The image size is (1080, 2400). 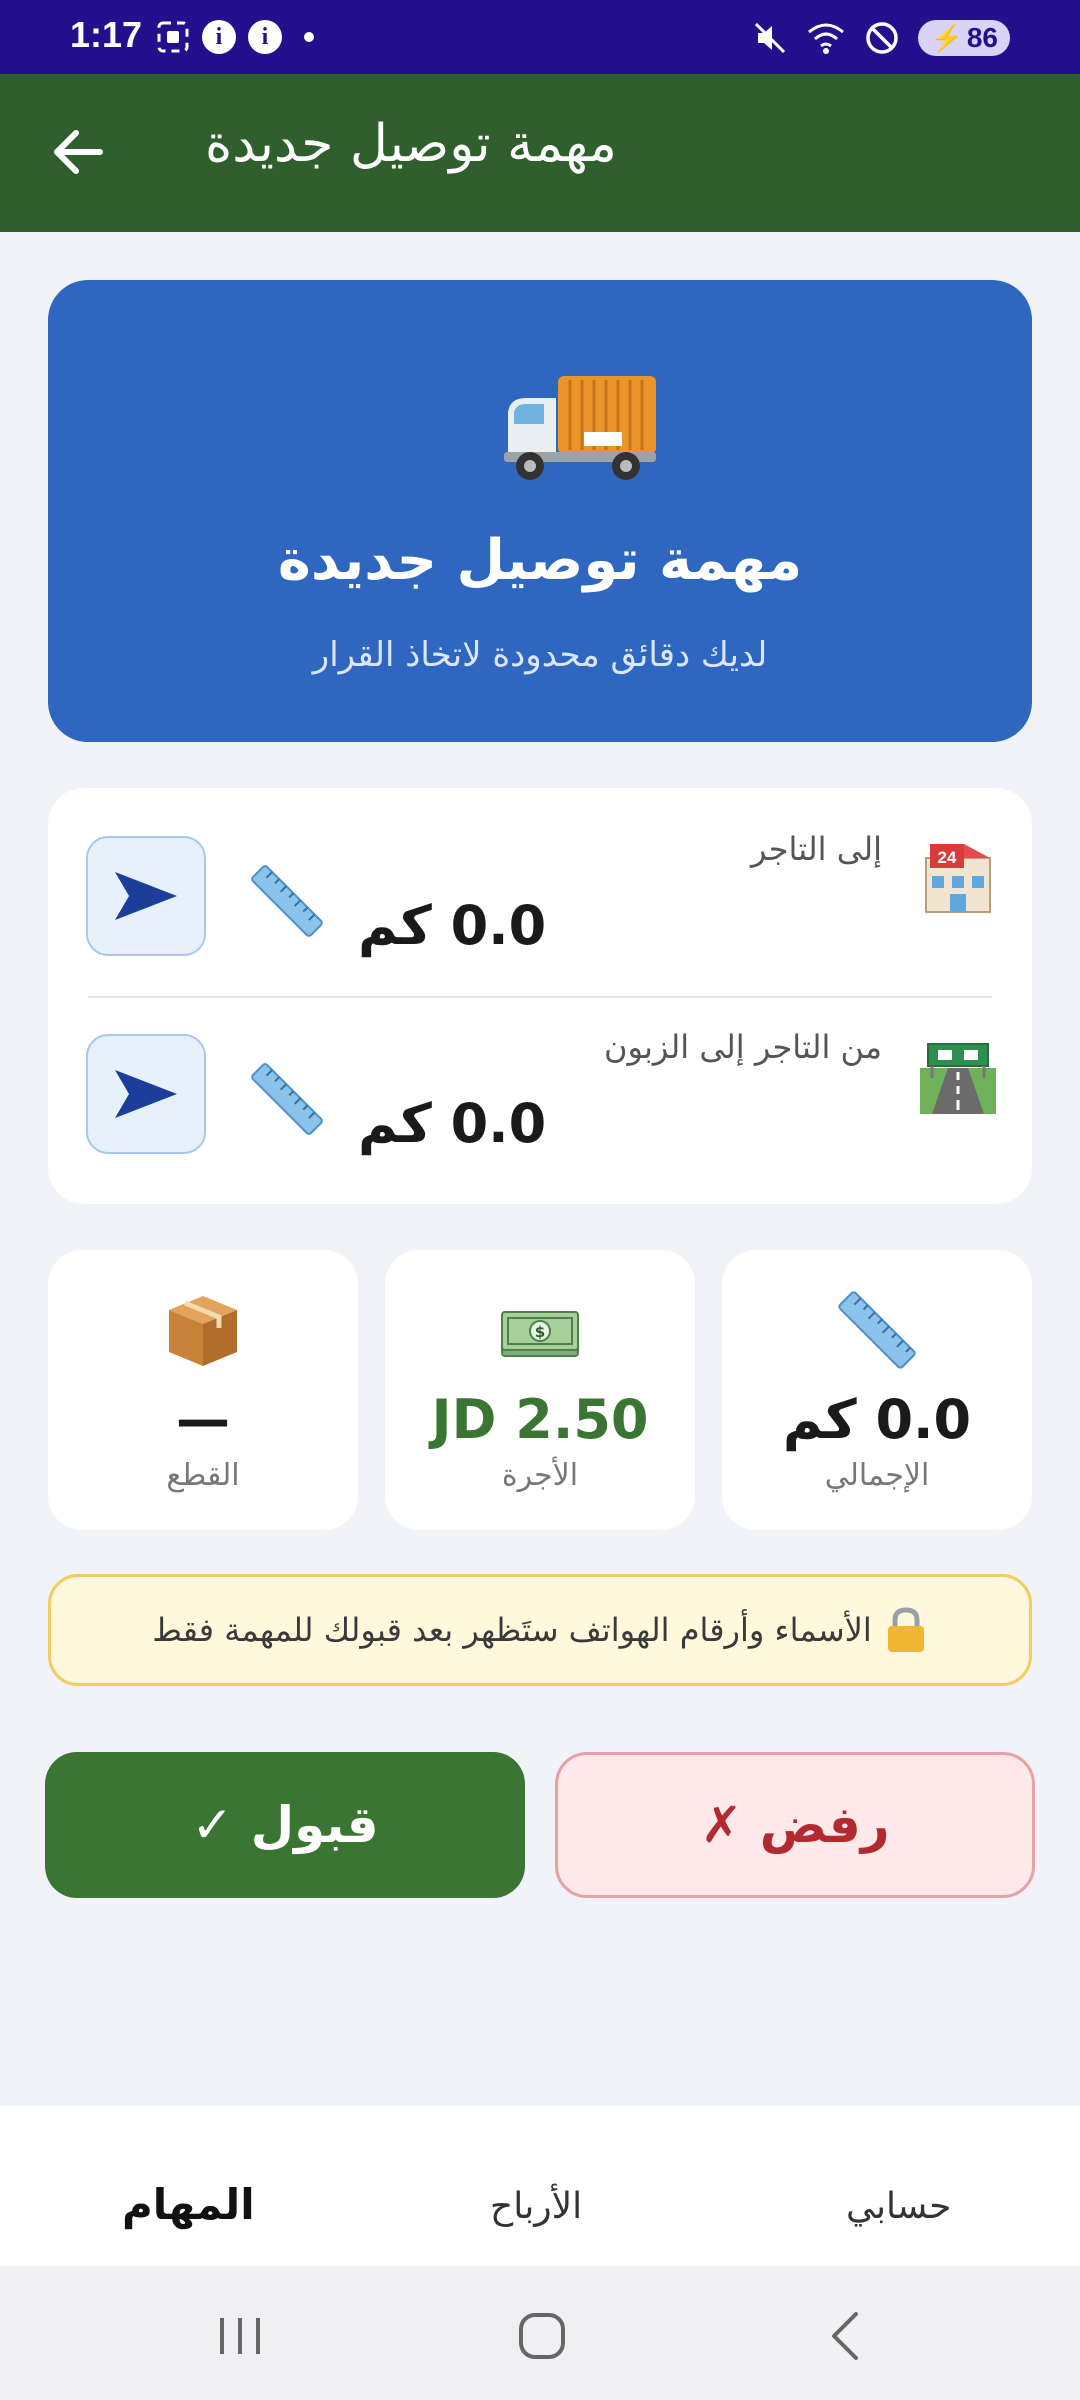 I want to click on stat-total-distance: 0.0 كم الإجمالي, so click(x=877, y=1390).